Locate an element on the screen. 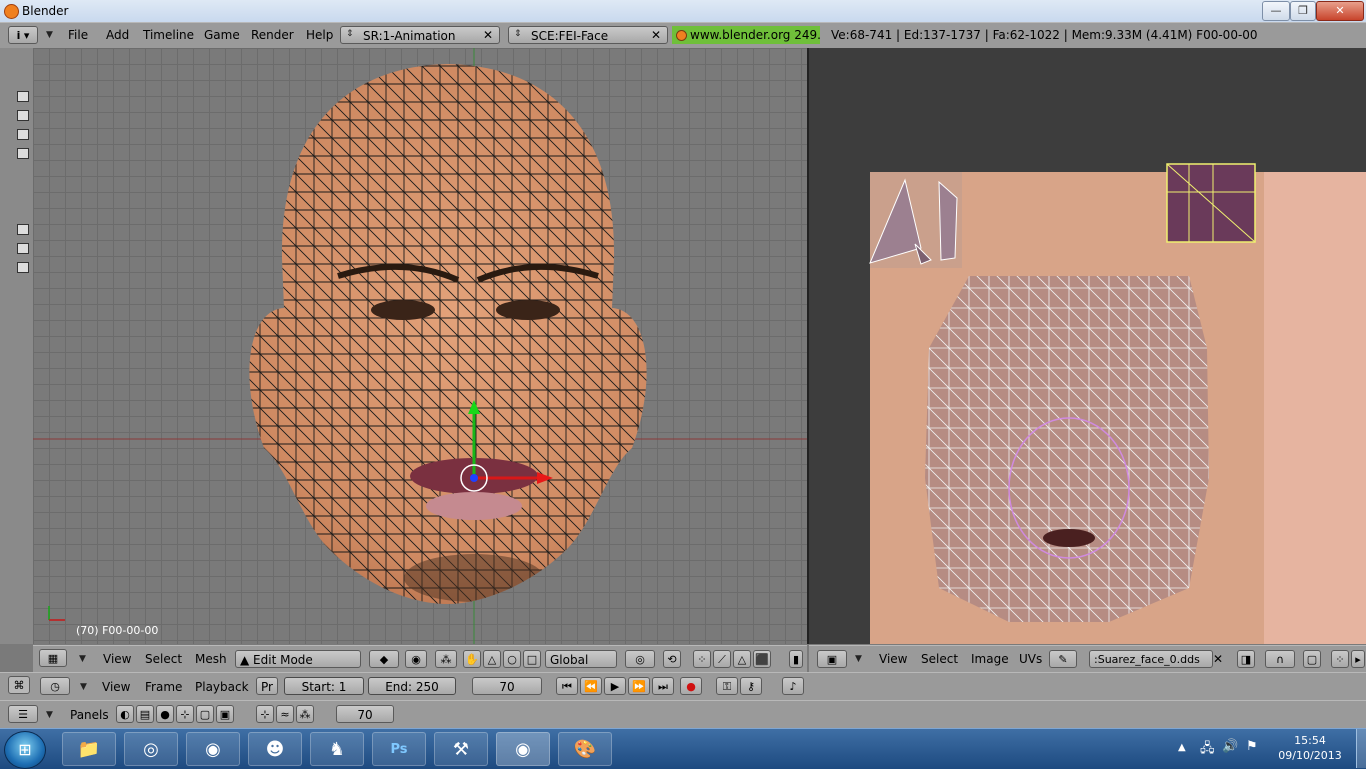 This screenshot has width=1366, height=769. vertex-select-icon: ⁘ is located at coordinates (702, 659).